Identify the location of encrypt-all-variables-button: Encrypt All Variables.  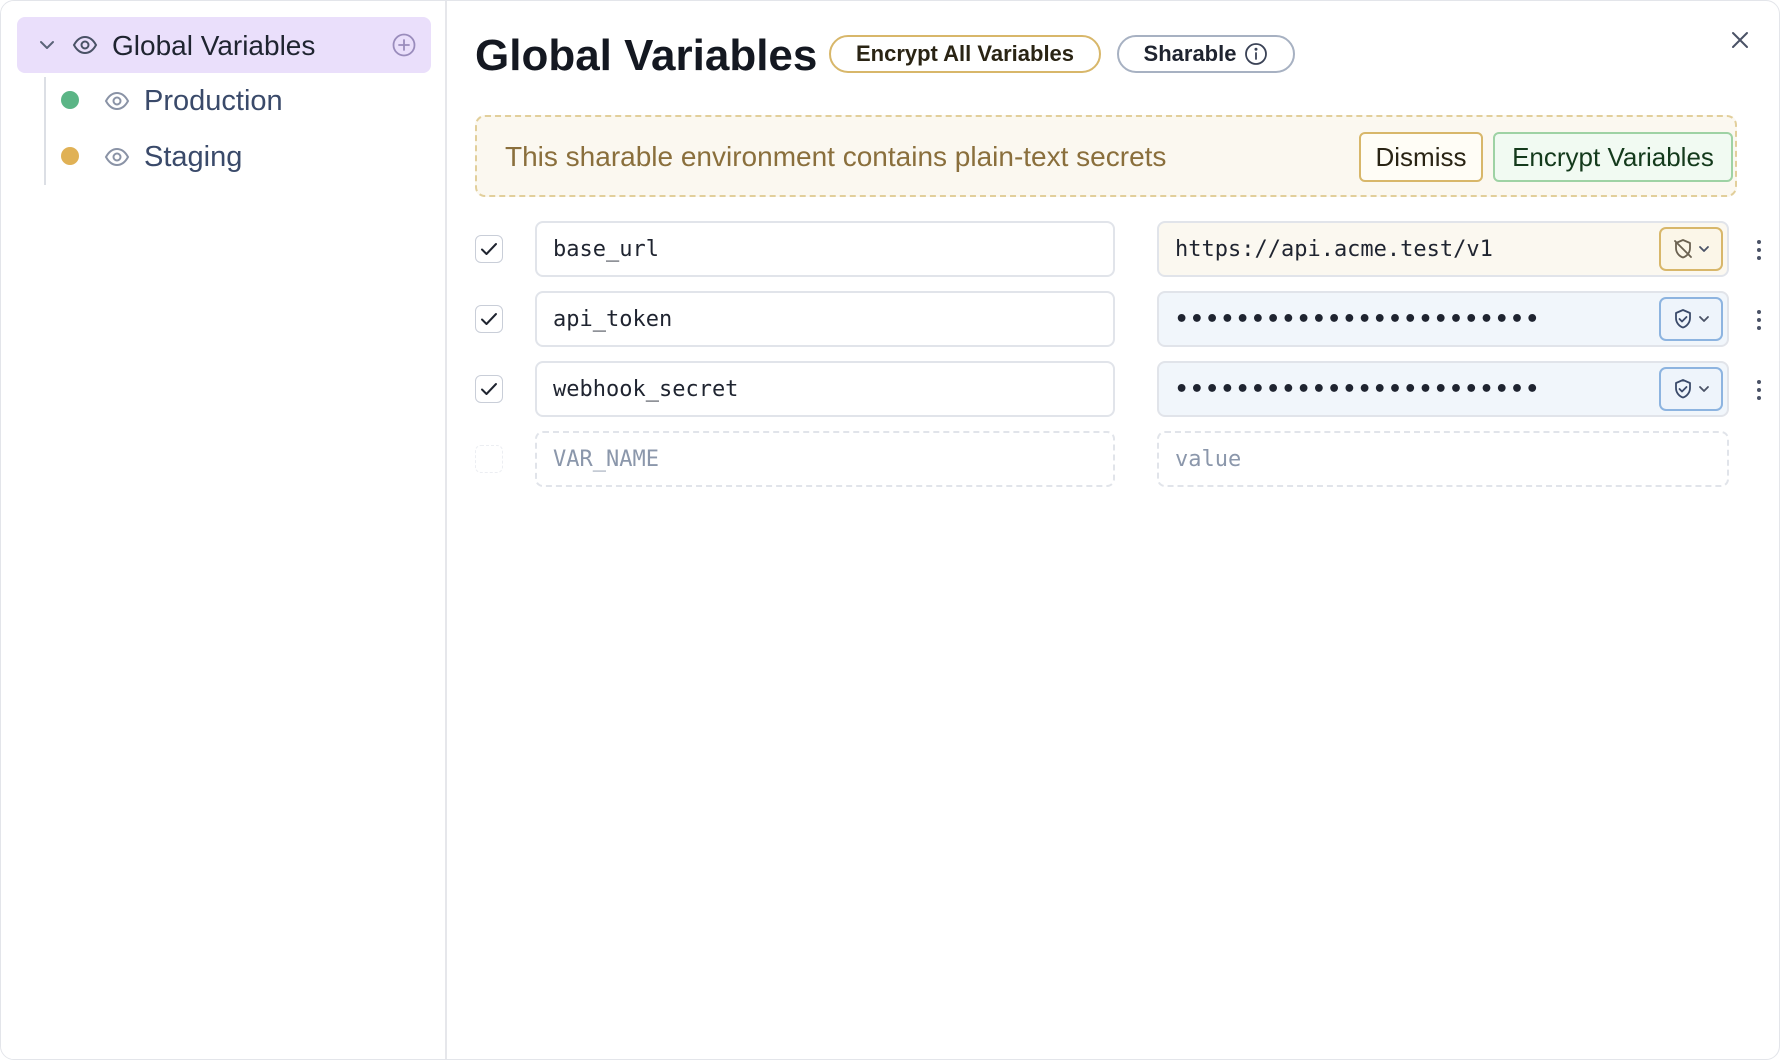
(965, 54).